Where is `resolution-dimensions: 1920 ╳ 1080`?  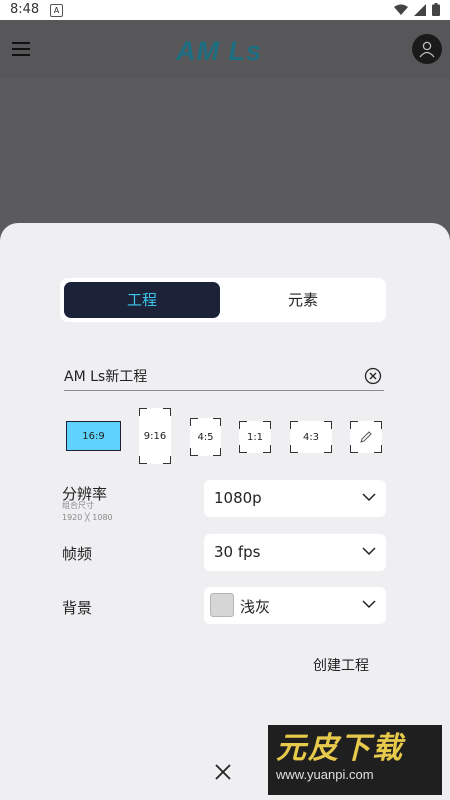
resolution-dimensions: 1920 ╳ 1080 is located at coordinates (87, 517).